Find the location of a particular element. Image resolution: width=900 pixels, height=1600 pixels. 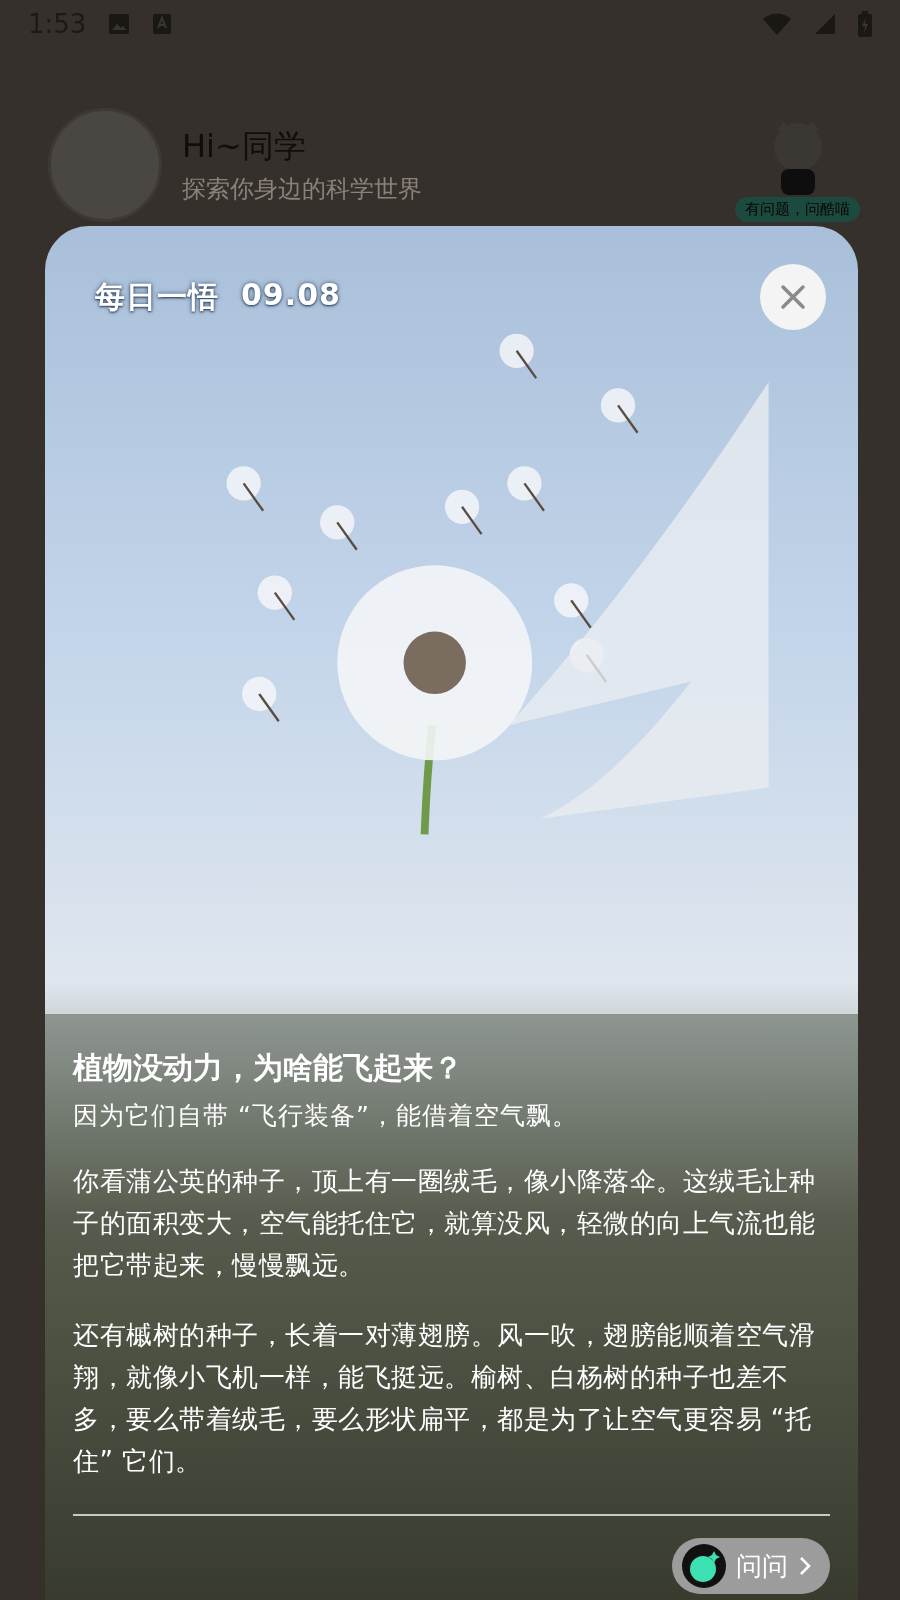

close-icon is located at coordinates (793, 297).